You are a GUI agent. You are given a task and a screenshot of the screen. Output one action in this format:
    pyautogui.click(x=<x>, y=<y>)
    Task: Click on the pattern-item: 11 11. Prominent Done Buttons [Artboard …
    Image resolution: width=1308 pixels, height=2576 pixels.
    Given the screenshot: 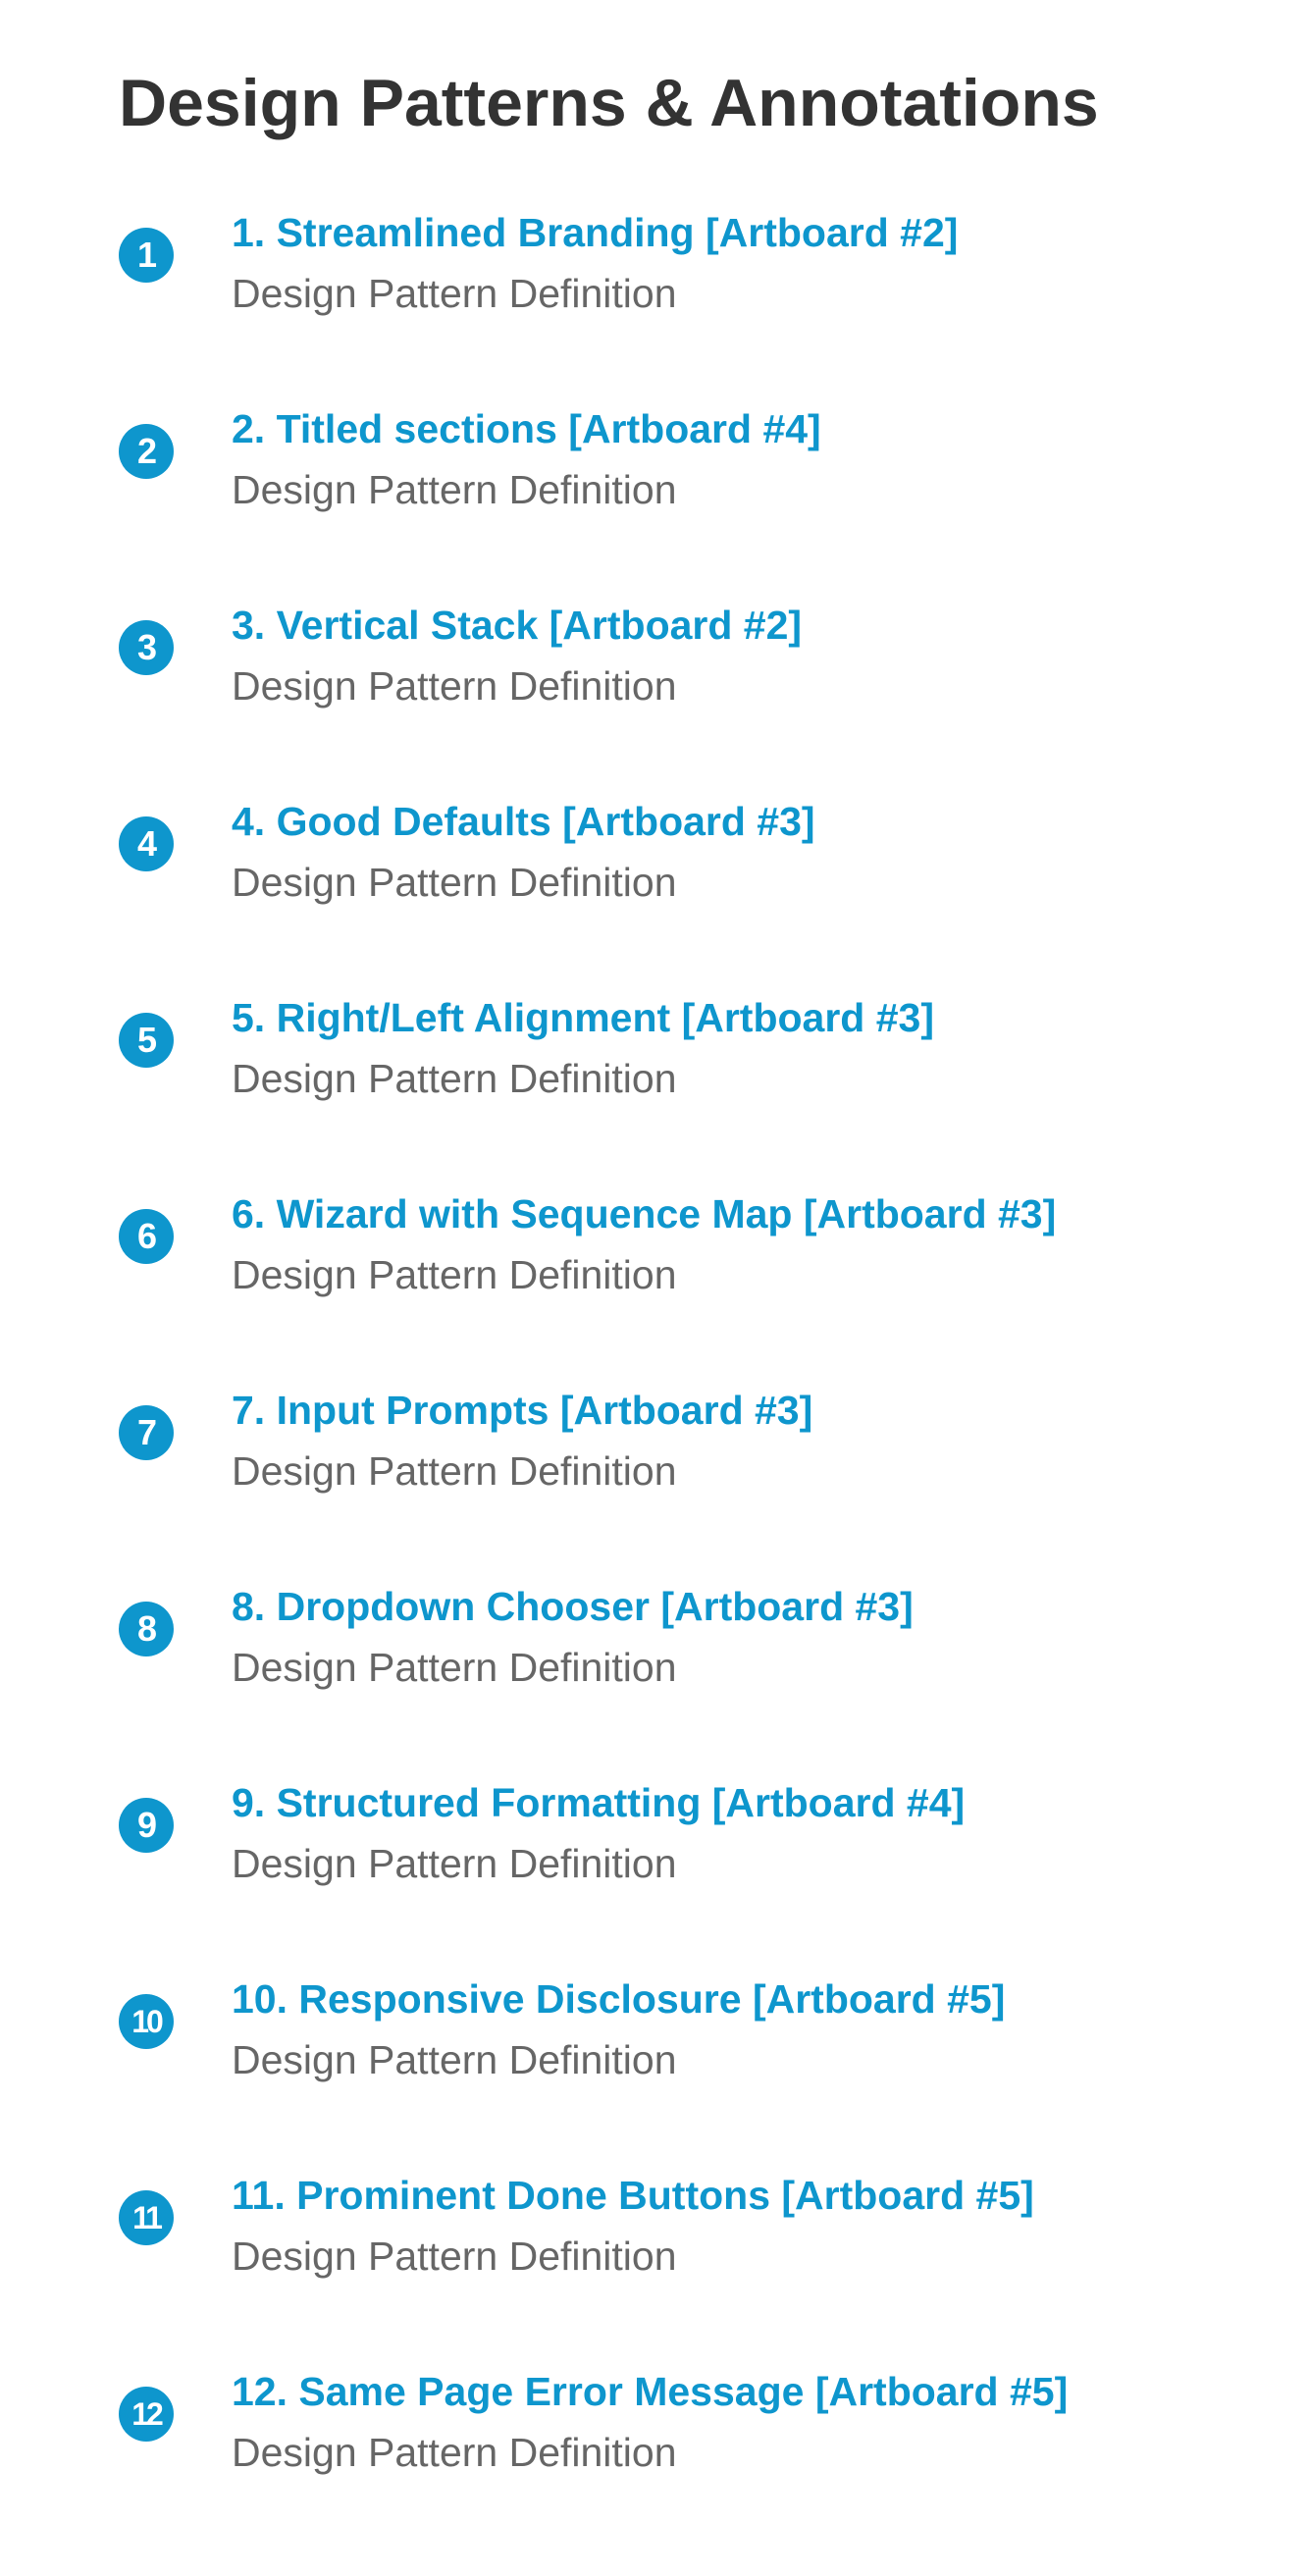 What is the action you would take?
    pyautogui.click(x=654, y=2252)
    